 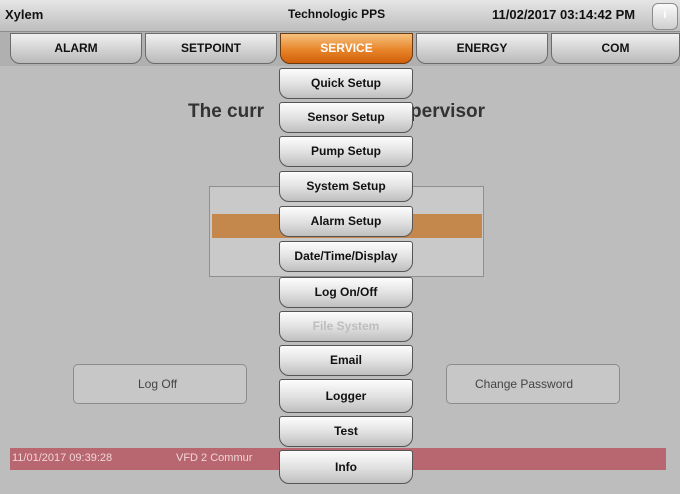 I want to click on menu-item-log-on-off: Log On/Off, so click(x=346, y=292).